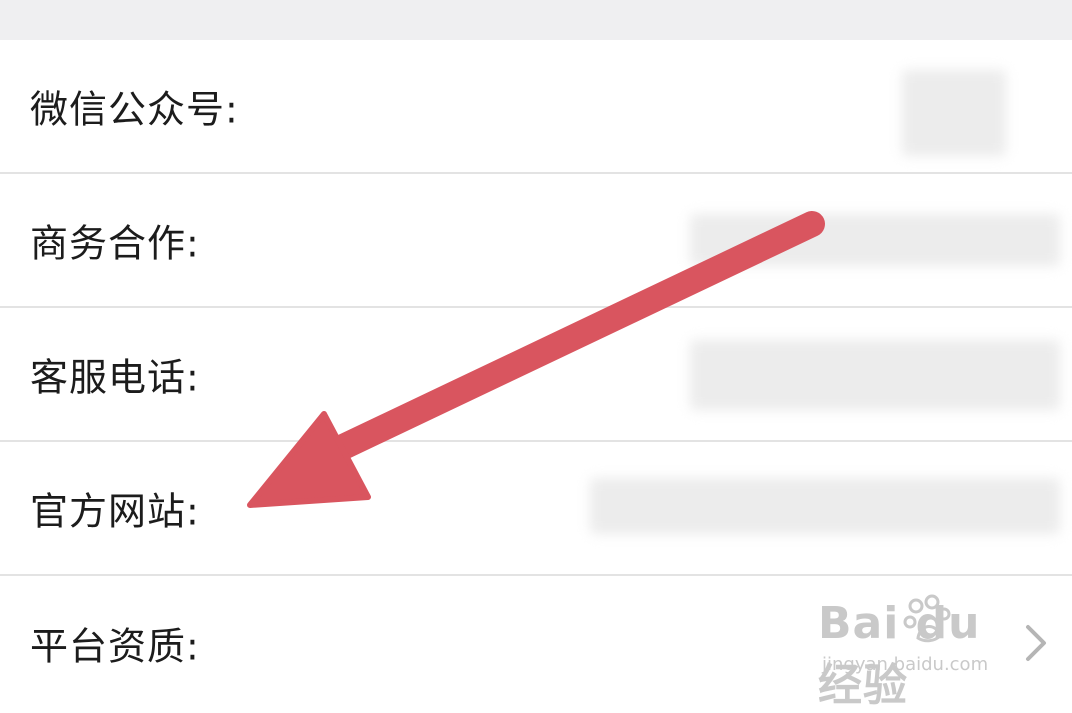 The height and width of the screenshot is (713, 1072). I want to click on chevron-right-icon, so click(1035, 643).